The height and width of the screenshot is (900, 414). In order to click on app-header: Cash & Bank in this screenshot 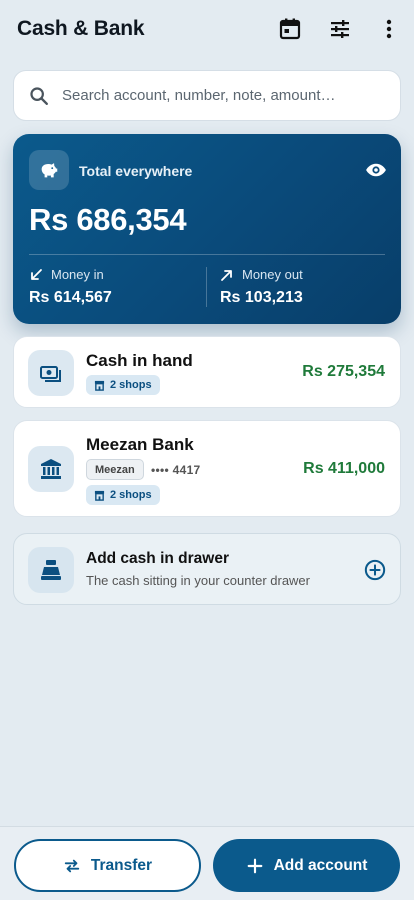, I will do `click(207, 29)`.